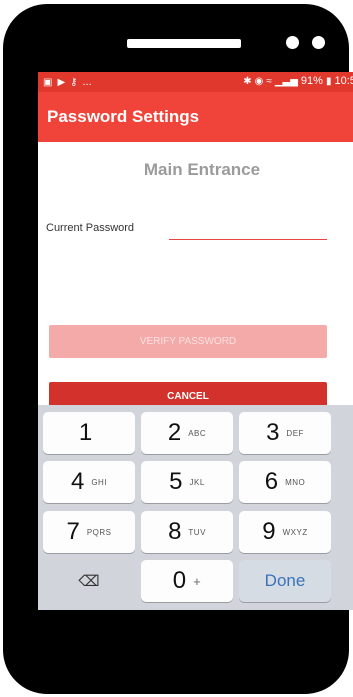 This screenshot has width=353, height=697. Describe the element at coordinates (89, 532) in the screenshot. I see `key-7: 7 PQRS` at that location.